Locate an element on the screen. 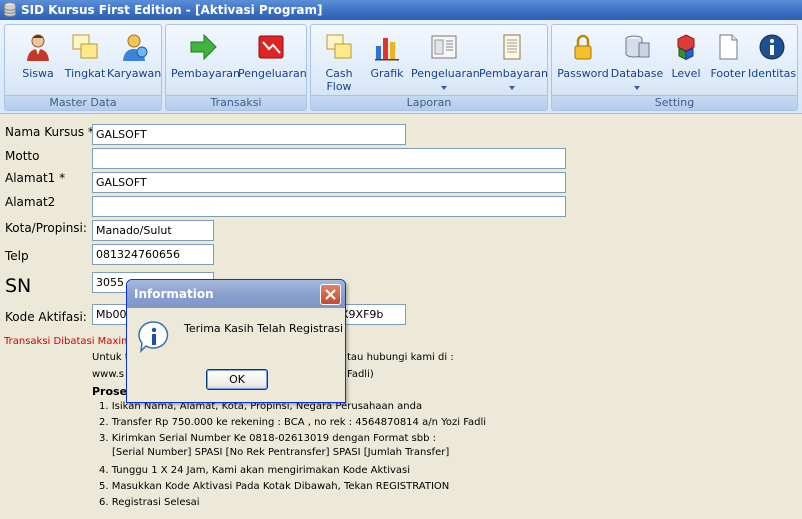 The width and height of the screenshot is (802, 519). tingkat-button: Tingkat is located at coordinates (85, 61).